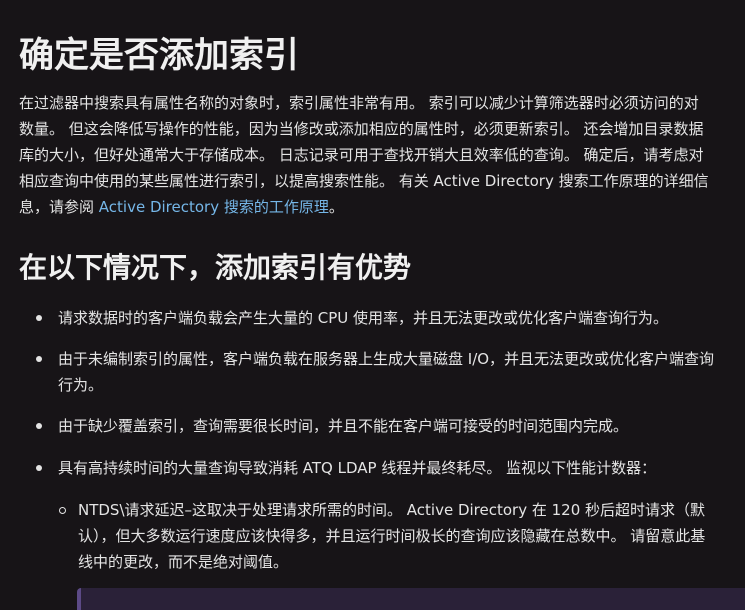 The height and width of the screenshot is (610, 745). I want to click on sub-list-item-text: 线中的更改，而不是绝对阈值。, so click(183, 562).